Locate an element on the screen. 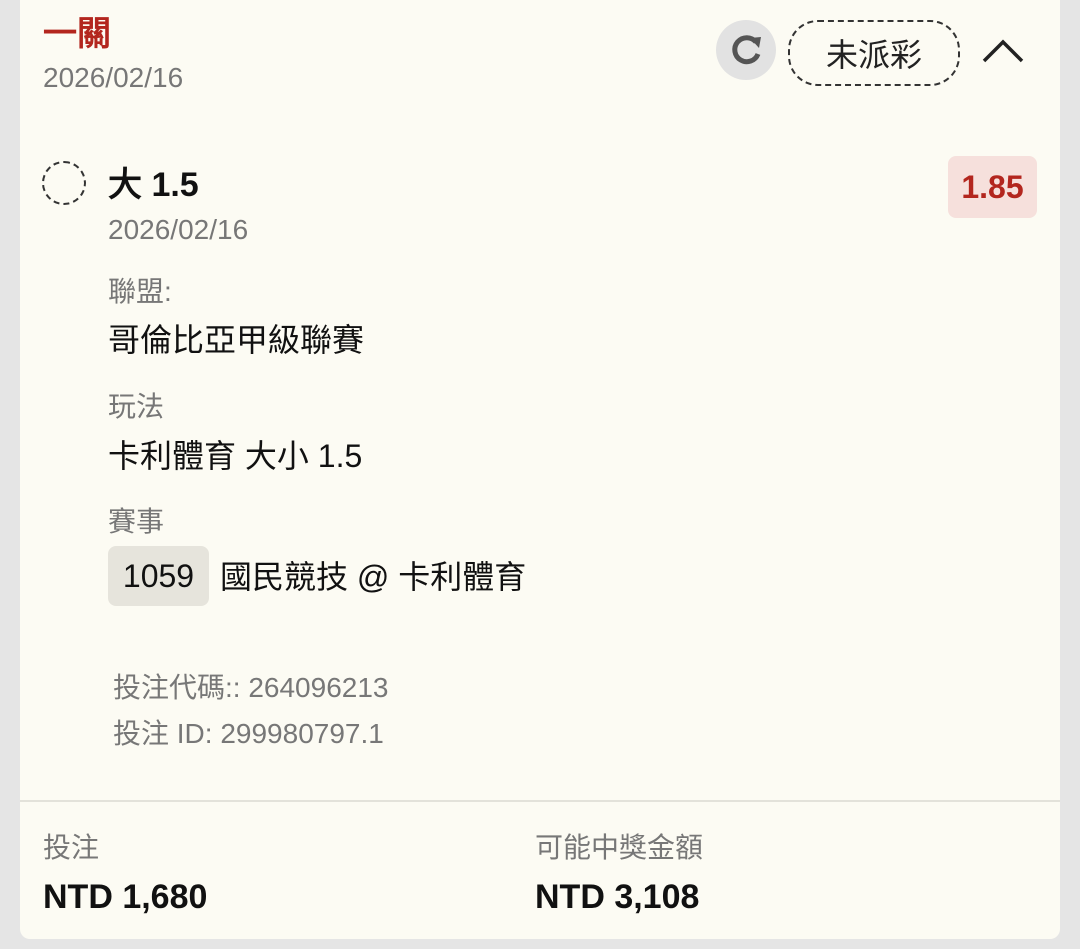  collapse-button is located at coordinates (1003, 51).